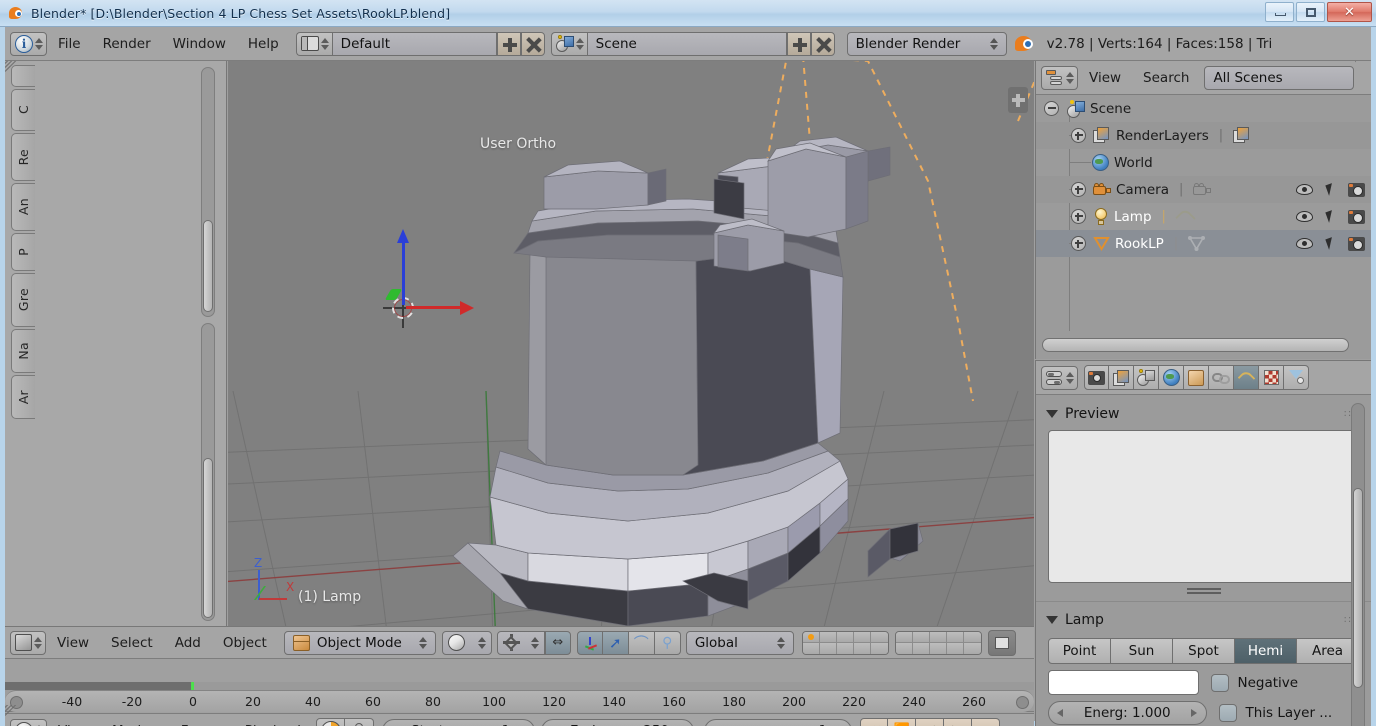 The image size is (1376, 726). Describe the element at coordinates (74, 722) in the screenshot. I see `menu-timeline-view: View` at that location.